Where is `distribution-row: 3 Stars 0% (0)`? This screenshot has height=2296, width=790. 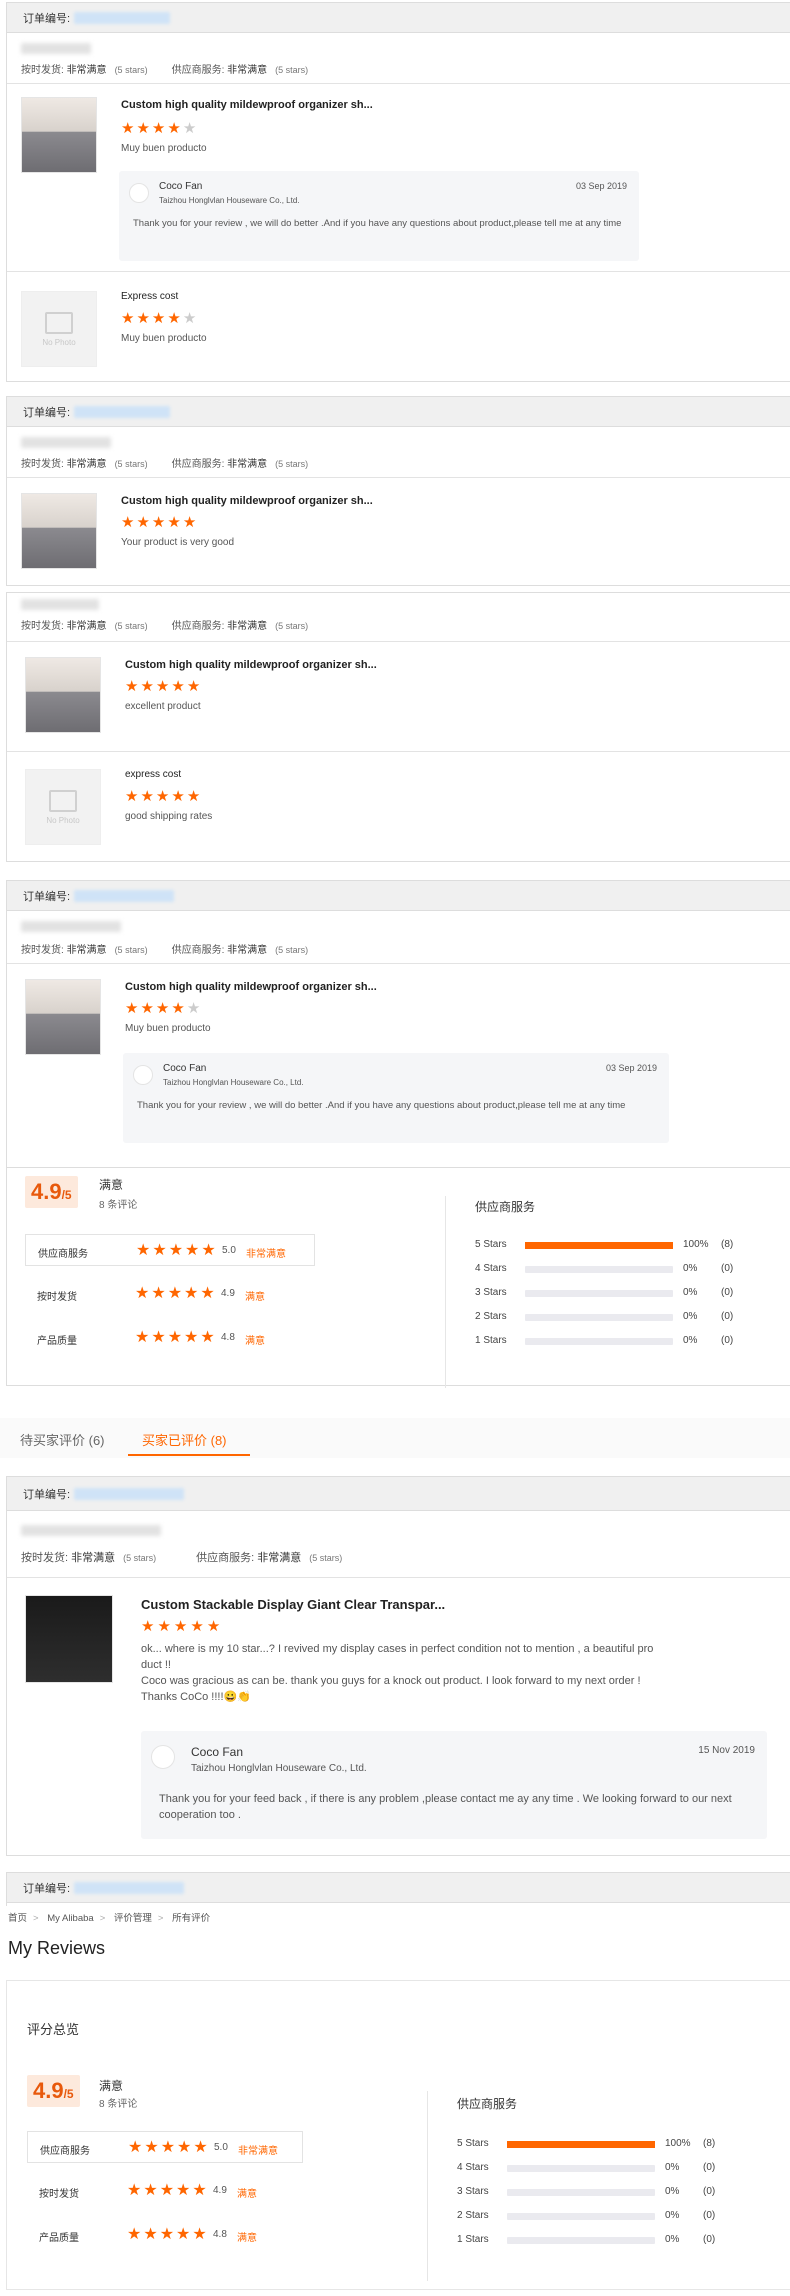 distribution-row: 3 Stars 0% (0) is located at coordinates (602, 2192).